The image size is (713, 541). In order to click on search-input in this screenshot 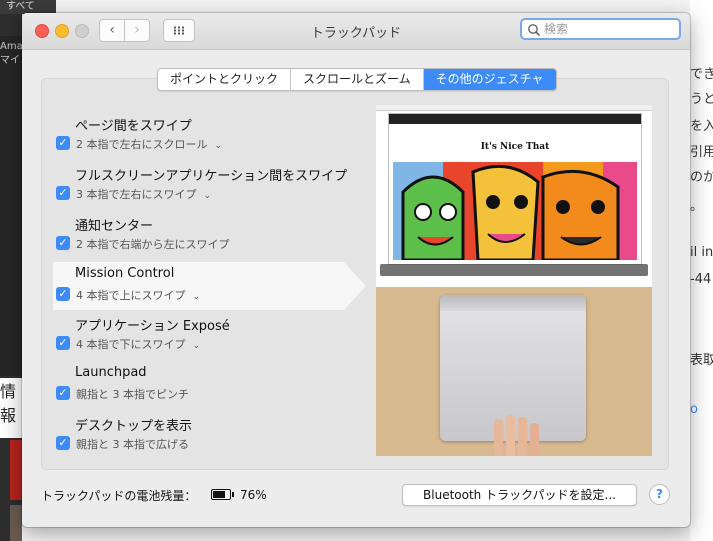, I will do `click(609, 29)`.